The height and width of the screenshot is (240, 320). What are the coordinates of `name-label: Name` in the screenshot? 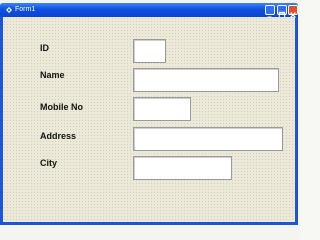 It's located at (52, 75).